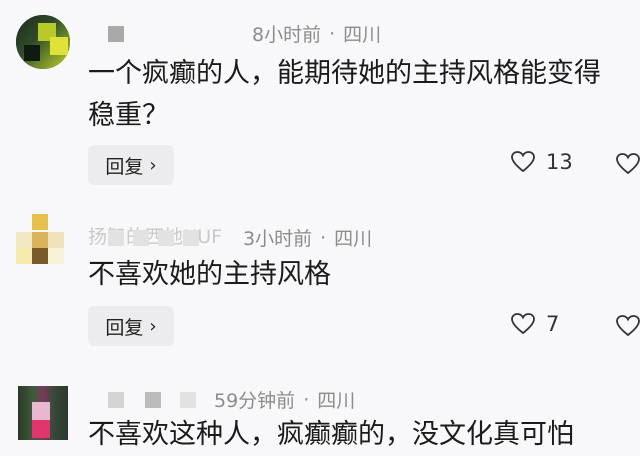 This screenshot has height=456, width=640. Describe the element at coordinates (128, 115) in the screenshot. I see `comment-text-line: 稳重？` at that location.